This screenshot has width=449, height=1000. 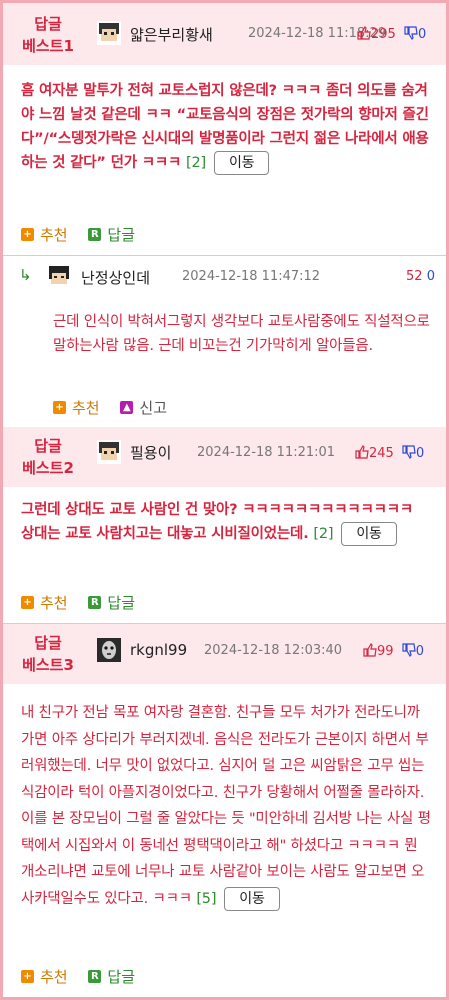 I want to click on timestamp: 2024-12-18 11:47:12, so click(x=251, y=276).